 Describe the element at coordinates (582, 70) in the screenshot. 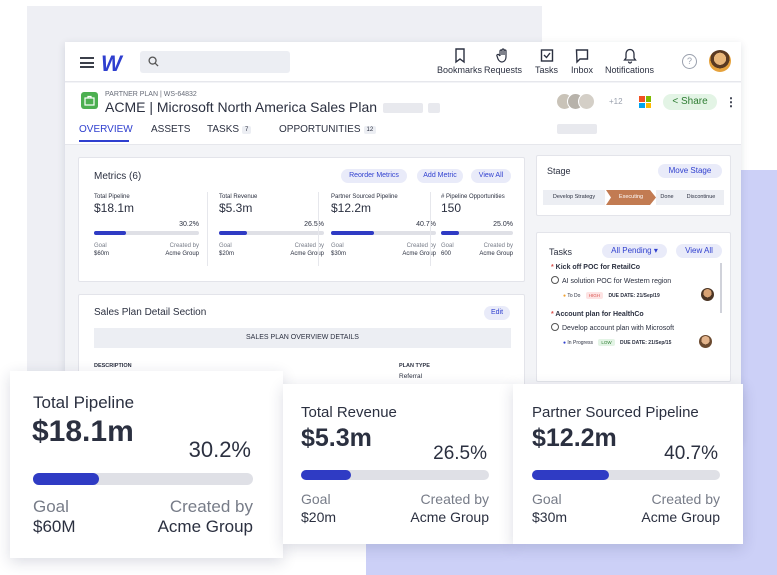

I see `inbox-label: Inbox` at that location.